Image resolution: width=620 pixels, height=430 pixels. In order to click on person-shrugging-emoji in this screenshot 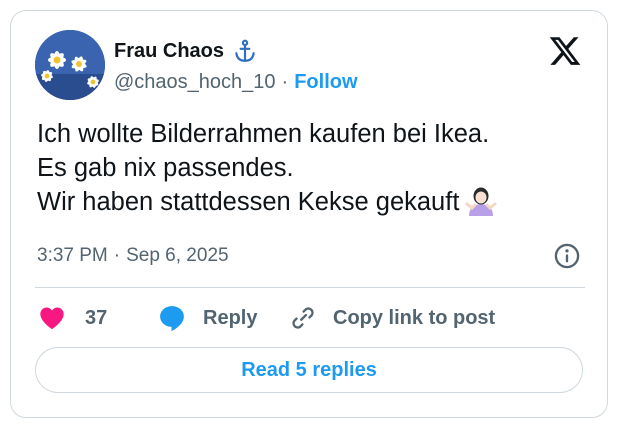, I will do `click(481, 201)`.